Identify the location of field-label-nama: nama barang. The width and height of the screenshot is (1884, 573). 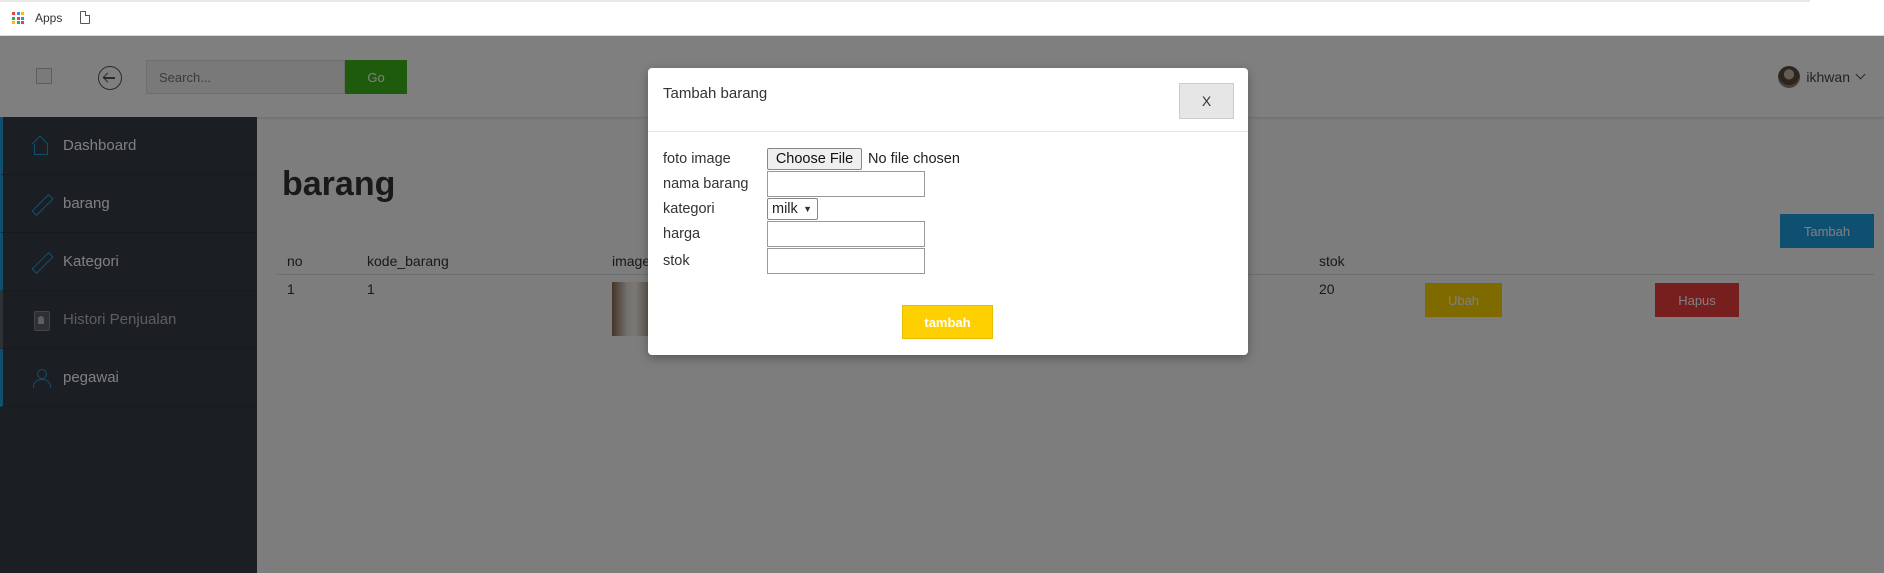
(706, 184).